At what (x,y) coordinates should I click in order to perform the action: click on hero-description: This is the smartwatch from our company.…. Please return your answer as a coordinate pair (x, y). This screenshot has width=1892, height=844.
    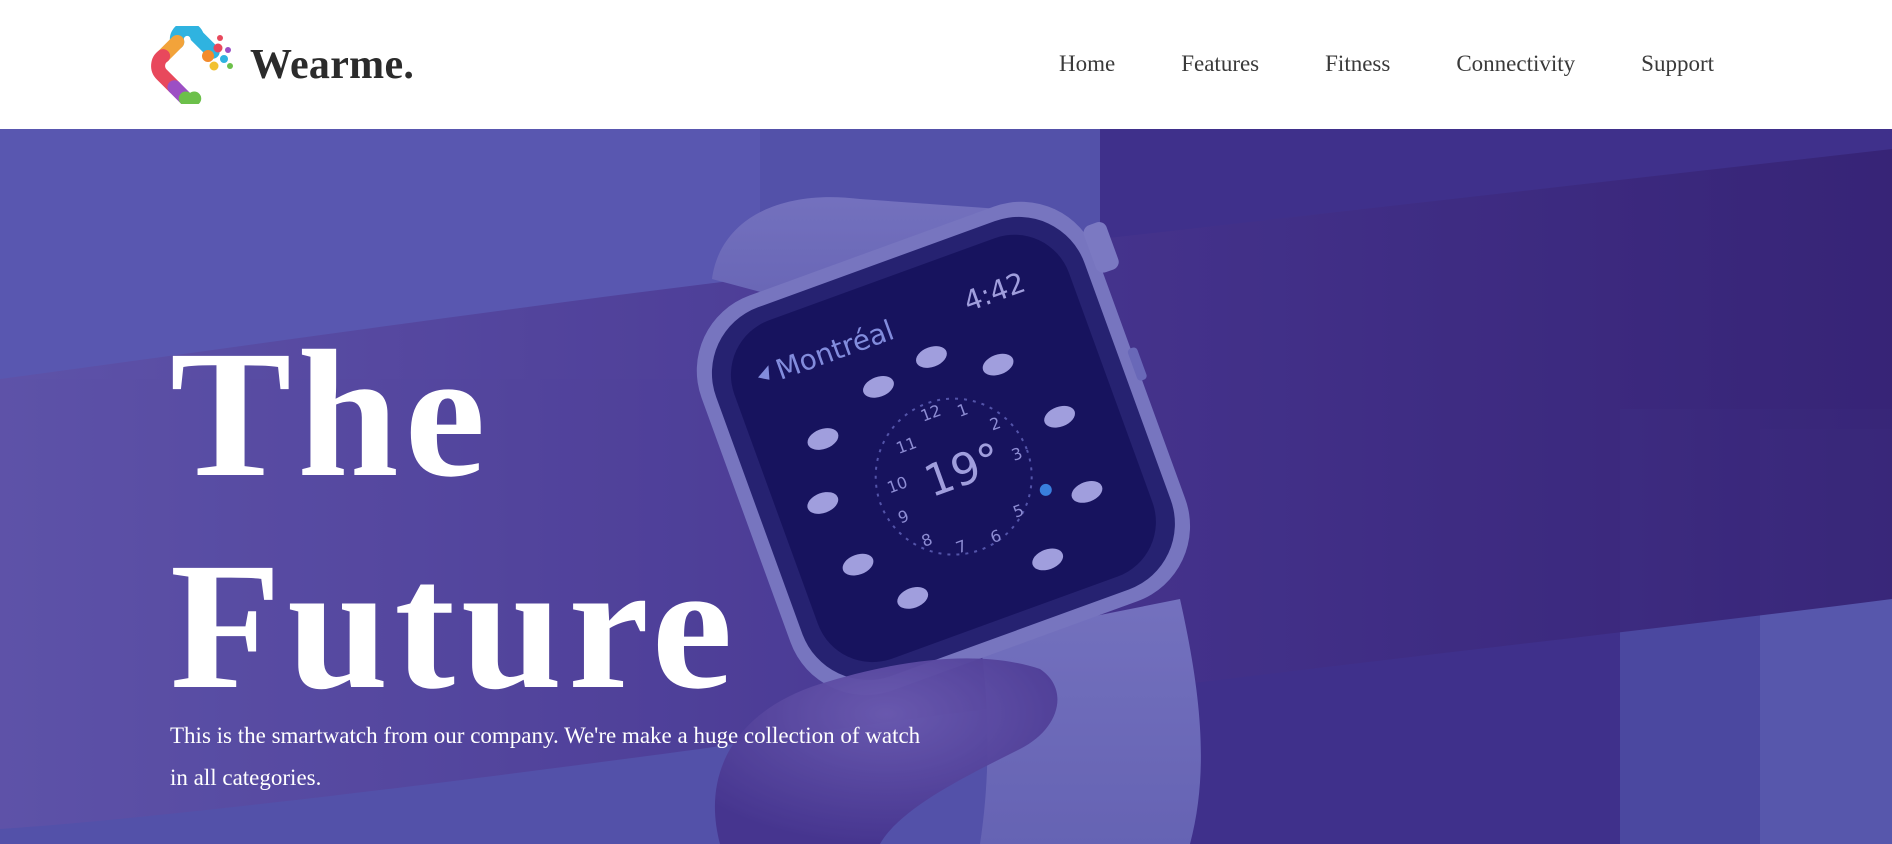
    Looking at the image, I should click on (545, 756).